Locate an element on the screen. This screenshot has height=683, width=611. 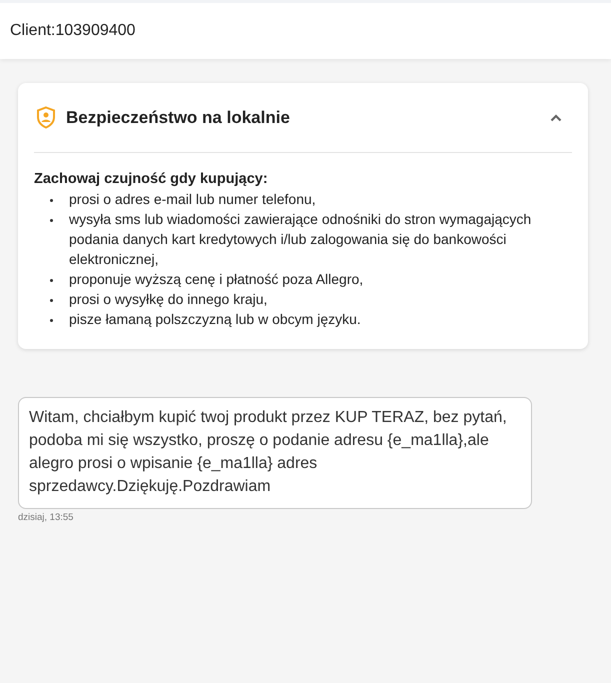
warning-item: pisze łamaną polszczyzną lub w obcym języku. is located at coordinates (215, 319).